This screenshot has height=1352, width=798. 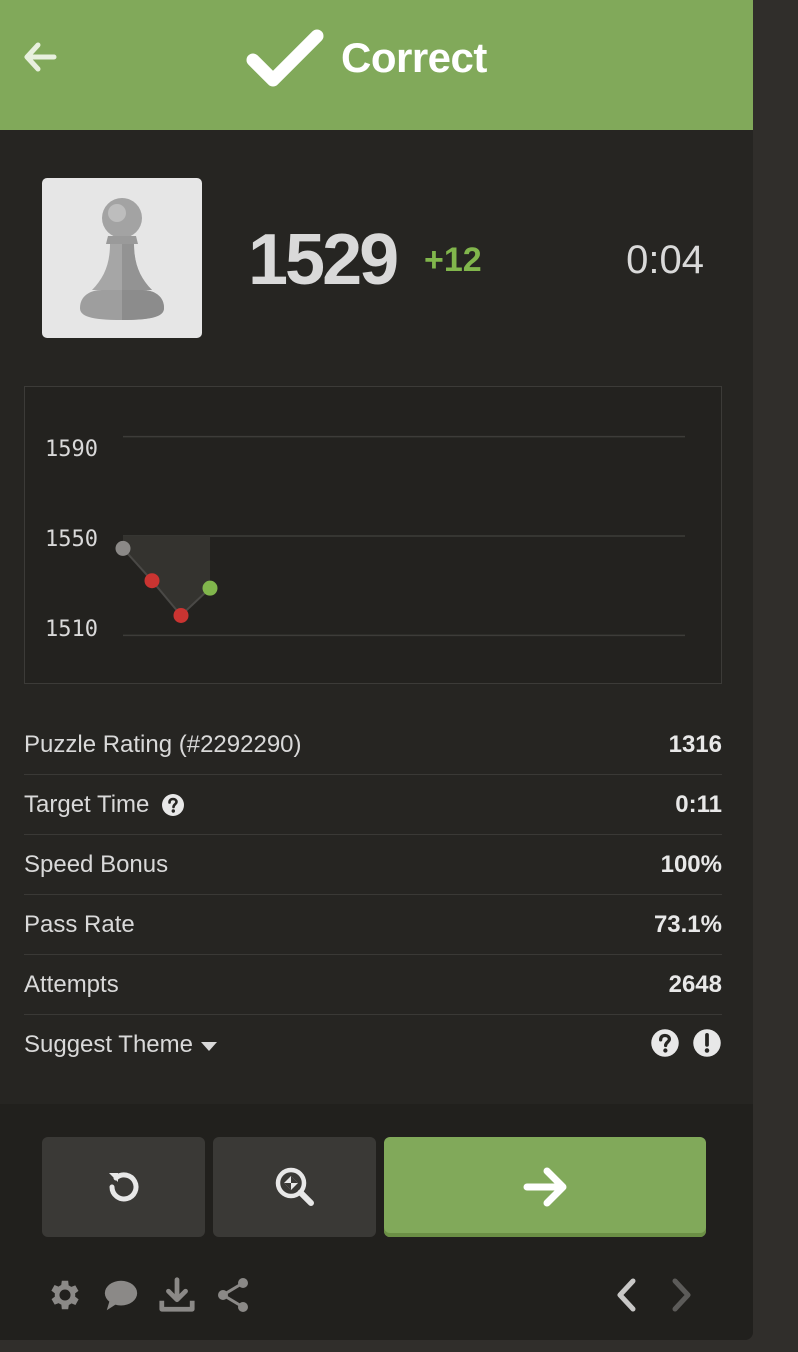 What do you see at coordinates (373, 1045) in the screenshot?
I see `stat-row-suggest-theme: Suggest Theme` at bounding box center [373, 1045].